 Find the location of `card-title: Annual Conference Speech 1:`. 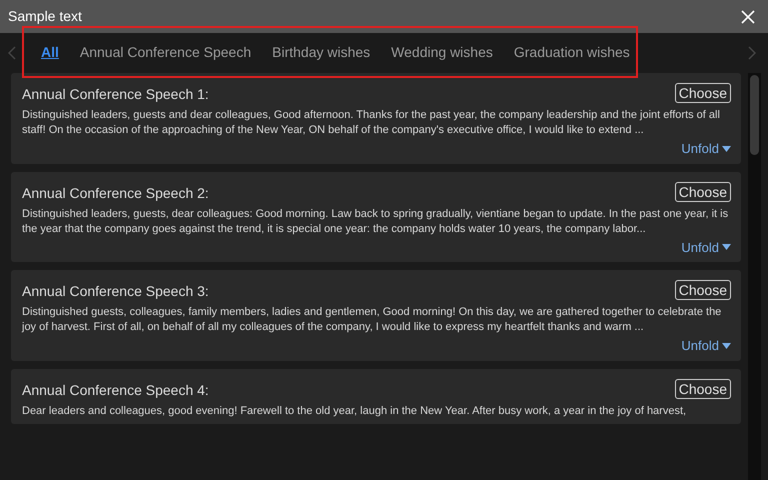

card-title: Annual Conference Speech 1: is located at coordinates (115, 94).